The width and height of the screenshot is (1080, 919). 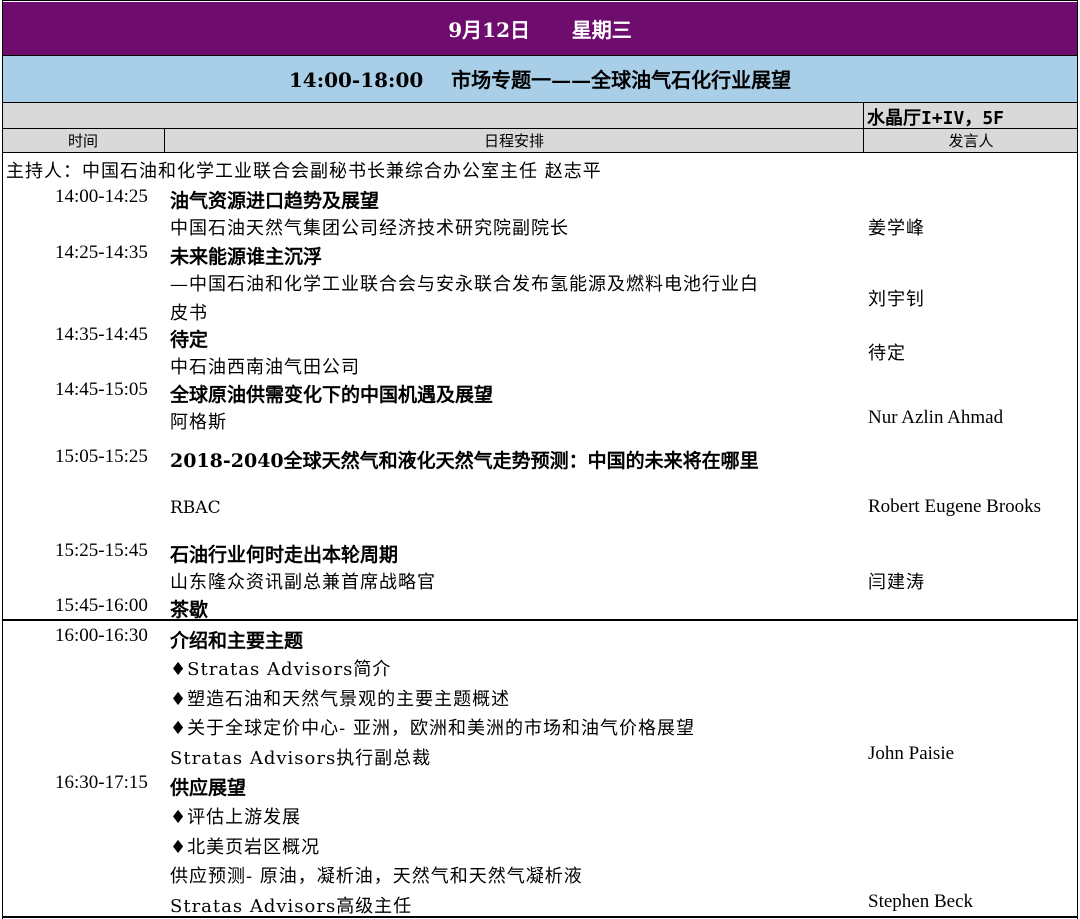 What do you see at coordinates (101, 550) in the screenshot?
I see `item-time: 15:25-15:45` at bounding box center [101, 550].